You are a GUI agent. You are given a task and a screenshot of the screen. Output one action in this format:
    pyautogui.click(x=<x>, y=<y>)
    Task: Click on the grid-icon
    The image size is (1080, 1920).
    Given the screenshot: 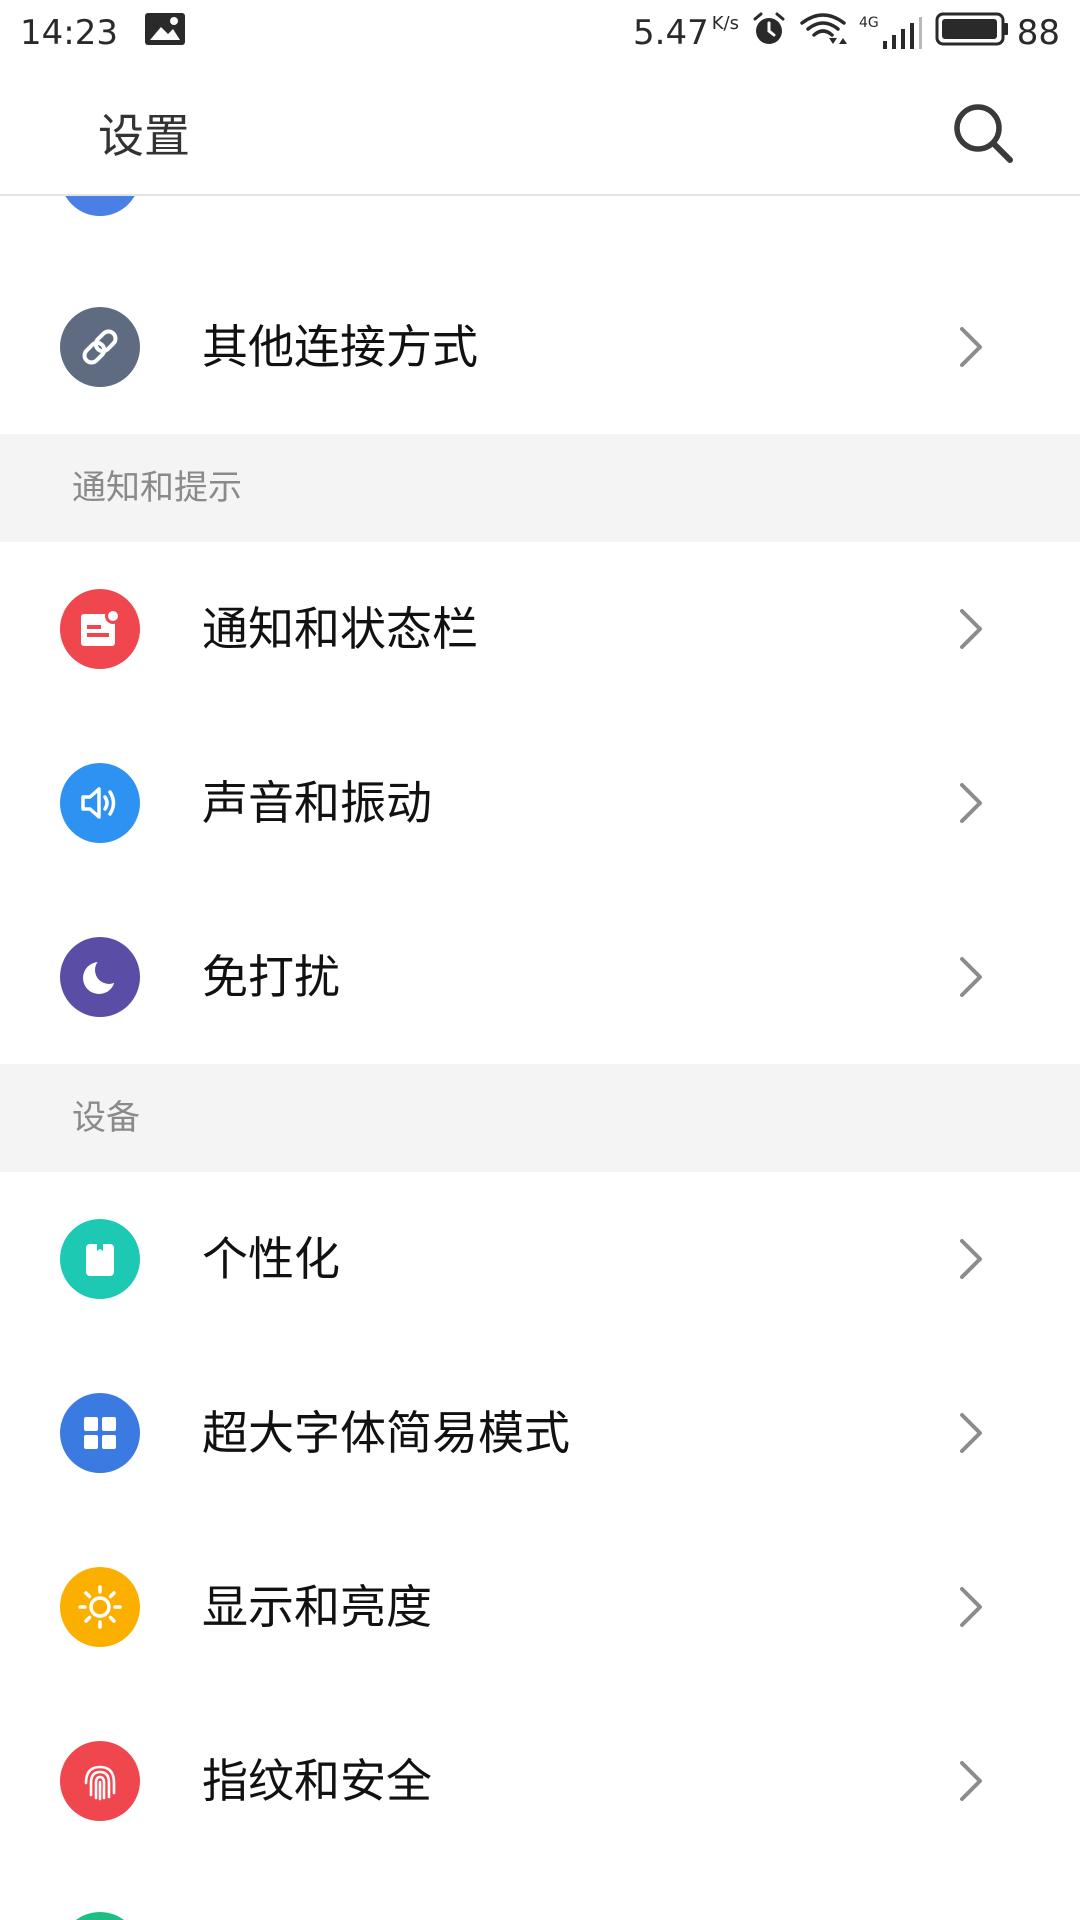 What is the action you would take?
    pyautogui.click(x=100, y=1433)
    